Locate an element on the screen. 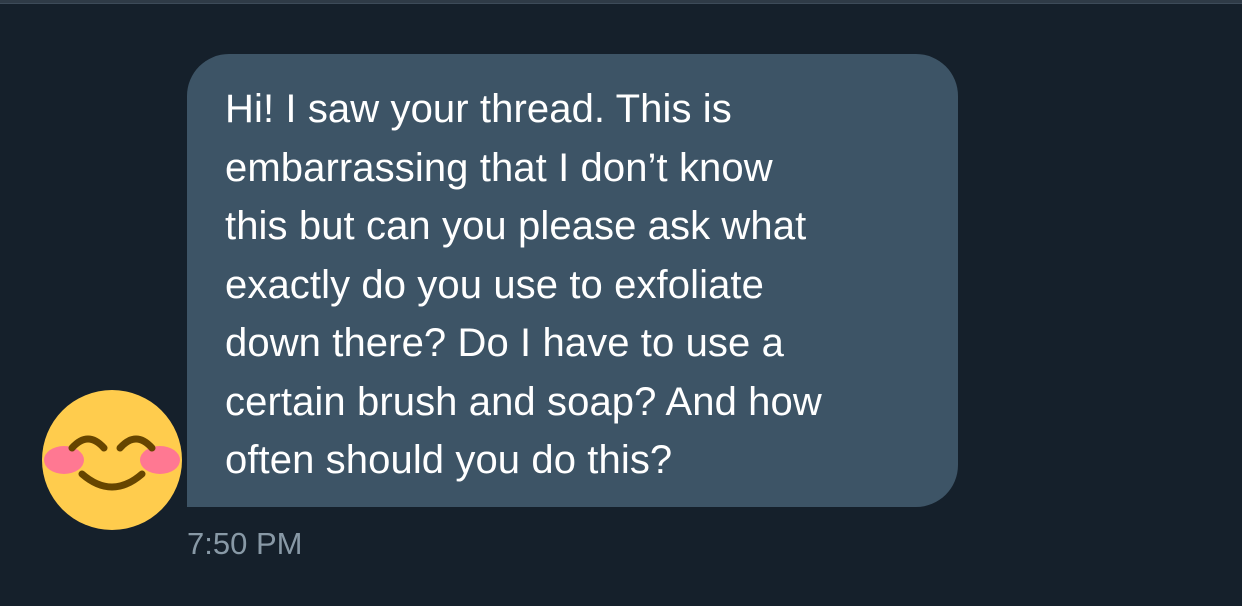 The height and width of the screenshot is (606, 1242). smiling-face-with-smiling-eyes-emoji-icon is located at coordinates (112, 460).